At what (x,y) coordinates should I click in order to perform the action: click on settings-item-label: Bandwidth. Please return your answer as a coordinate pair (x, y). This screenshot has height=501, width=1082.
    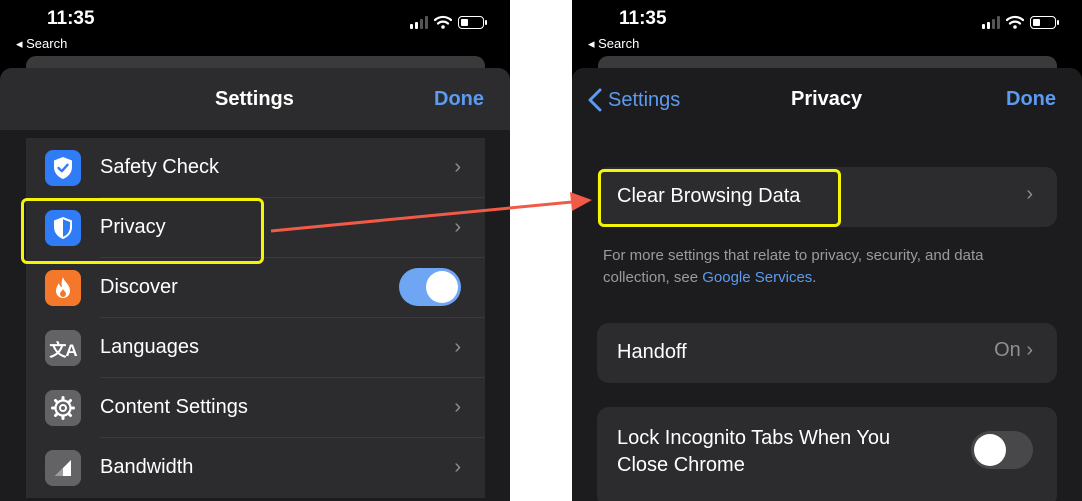
    Looking at the image, I should click on (147, 467).